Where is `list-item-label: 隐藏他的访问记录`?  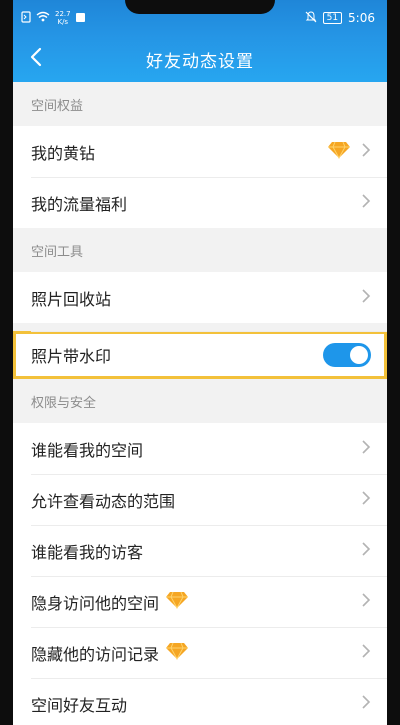
list-item-label: 隐藏他的访问记录 is located at coordinates (95, 654).